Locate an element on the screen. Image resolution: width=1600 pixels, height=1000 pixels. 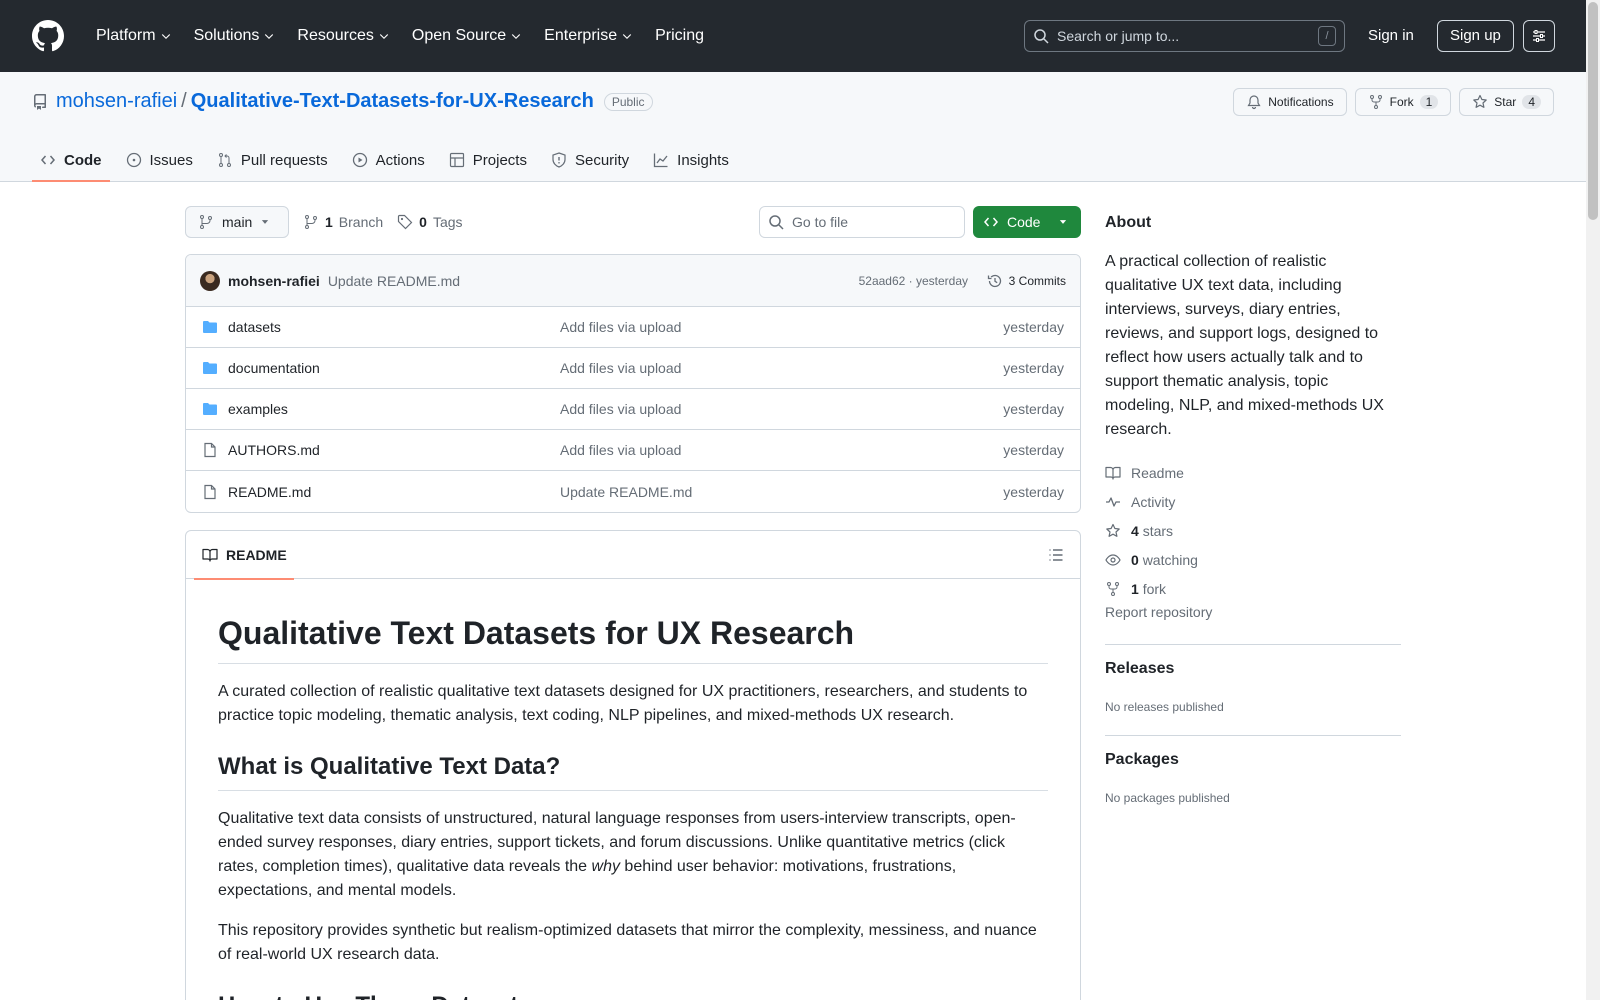
tab-pull-requests: Pull requests is located at coordinates (272, 160).